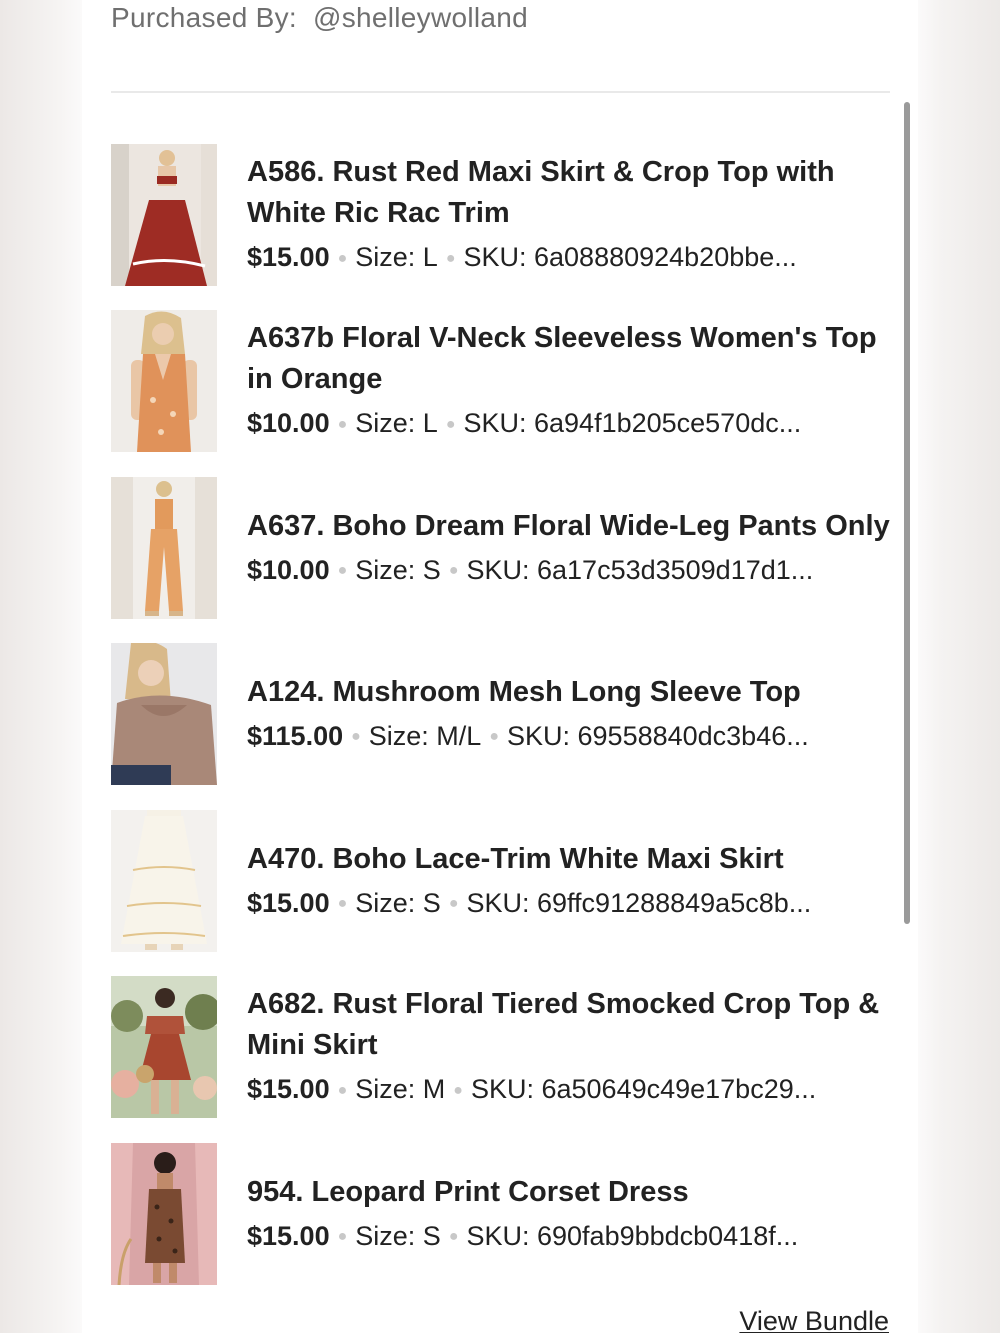  What do you see at coordinates (572, 859) in the screenshot?
I see `item-title: A470. Boho Lace-Trim White Maxi Skirt` at bounding box center [572, 859].